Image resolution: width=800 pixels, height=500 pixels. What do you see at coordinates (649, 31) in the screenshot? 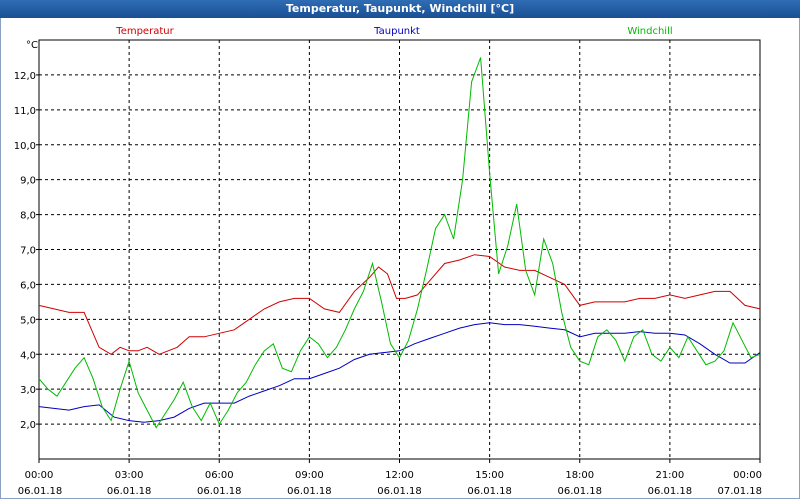
I see `legend-entry-windchill: Windchill` at bounding box center [649, 31].